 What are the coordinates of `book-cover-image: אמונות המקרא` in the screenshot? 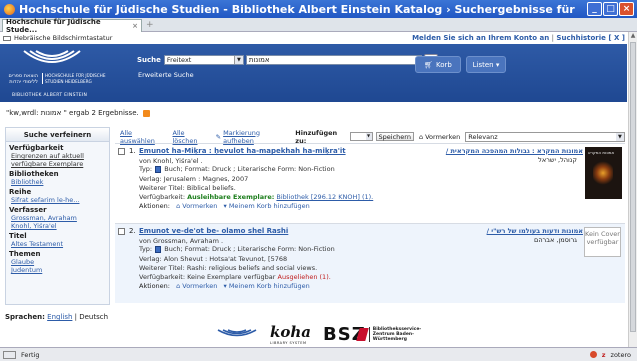 It's located at (603, 173).